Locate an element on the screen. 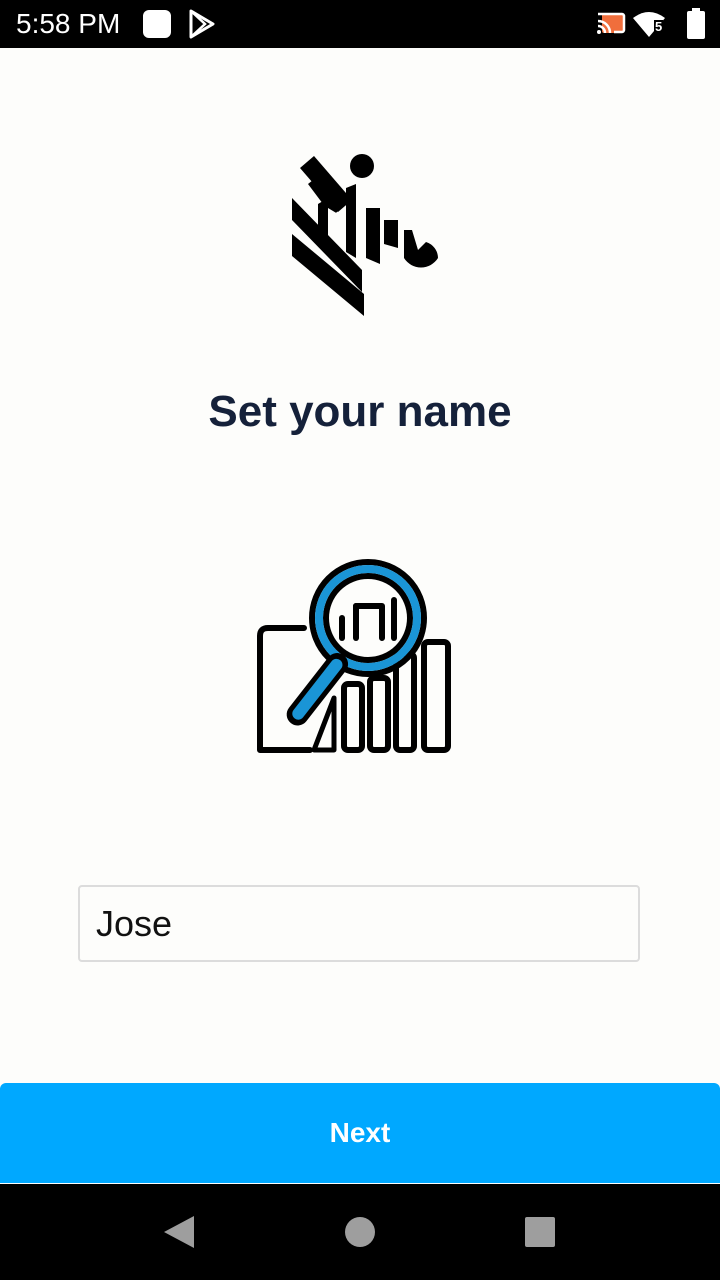 The height and width of the screenshot is (1280, 720). status-bar: 5:58 PM 5 is located at coordinates (360, 24).